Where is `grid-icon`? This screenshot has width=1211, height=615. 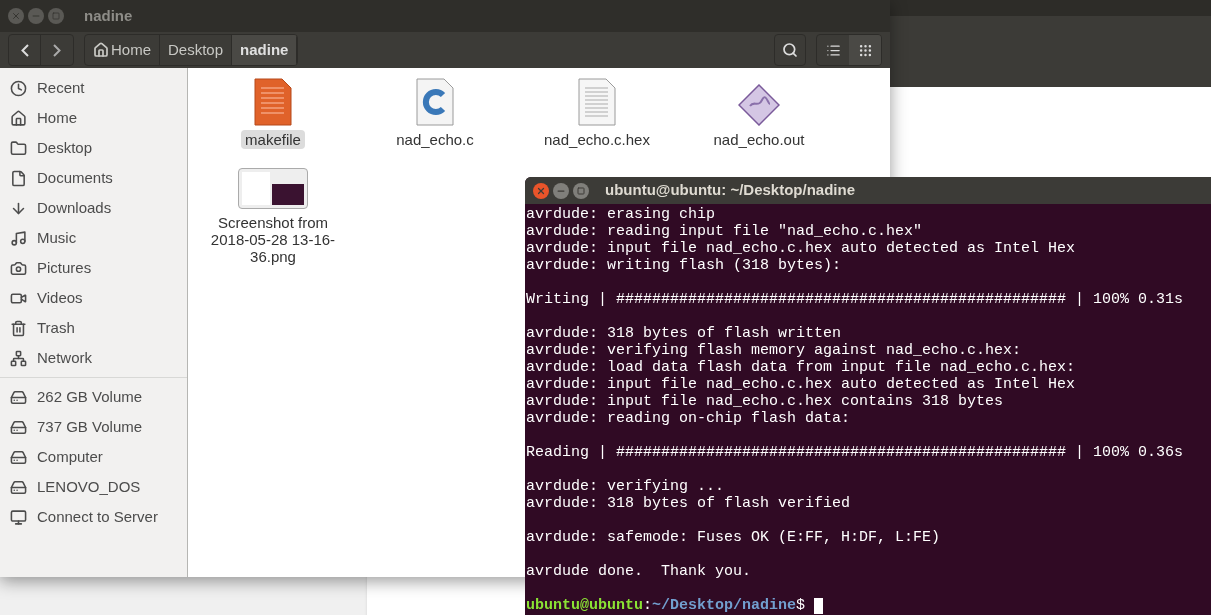
grid-icon is located at coordinates (865, 50).